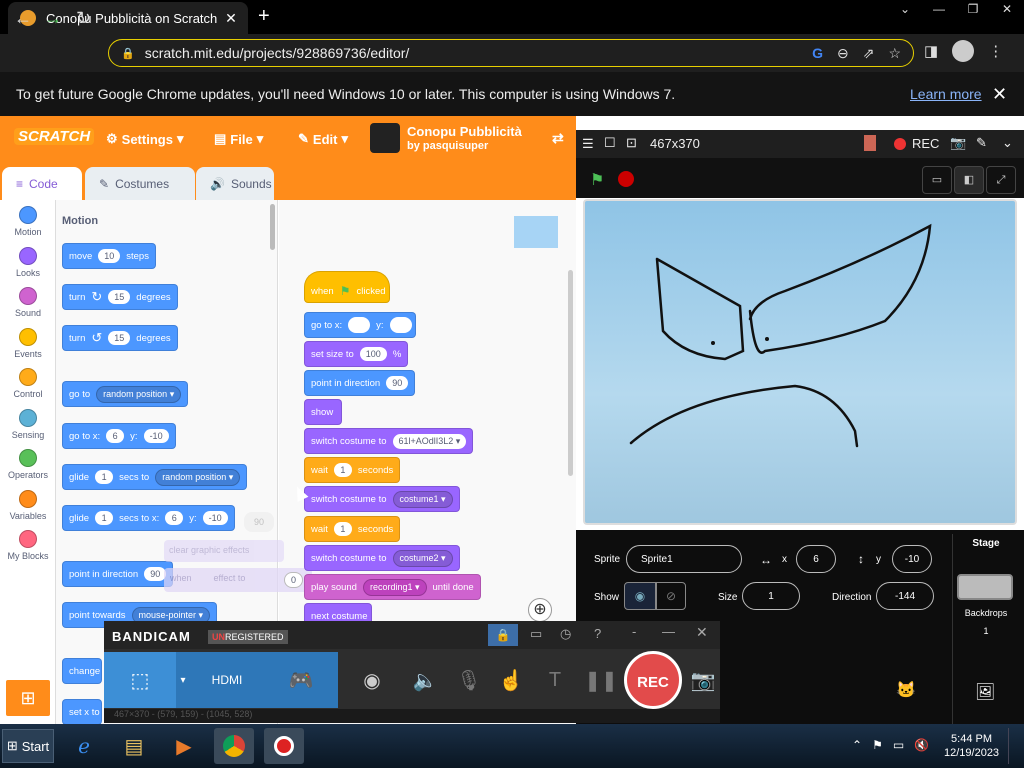 The height and width of the screenshot is (768, 1024). What do you see at coordinates (23, 18) in the screenshot?
I see `back-arrow-icon: ←` at bounding box center [23, 18].